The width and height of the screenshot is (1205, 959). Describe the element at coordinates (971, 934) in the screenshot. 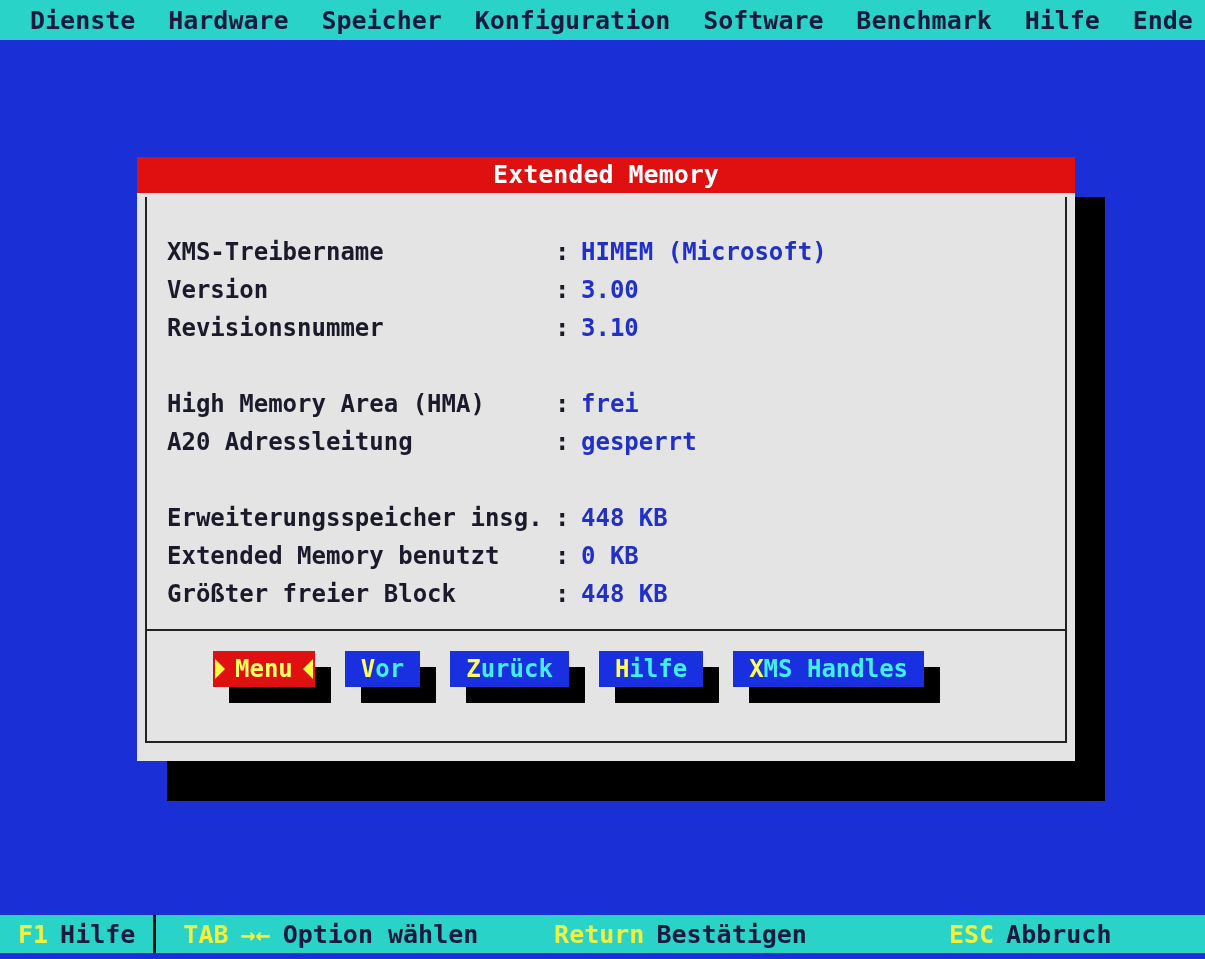

I see `shortcut-key: ESC` at that location.